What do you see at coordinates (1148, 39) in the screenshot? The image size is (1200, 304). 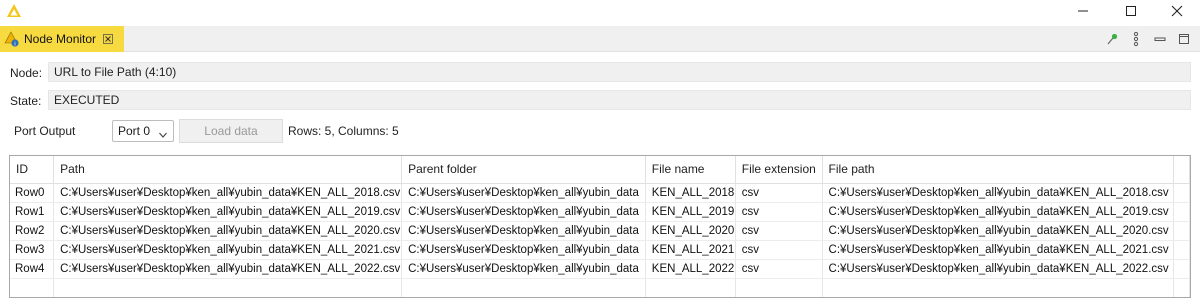 I see `view-toolbar` at bounding box center [1148, 39].